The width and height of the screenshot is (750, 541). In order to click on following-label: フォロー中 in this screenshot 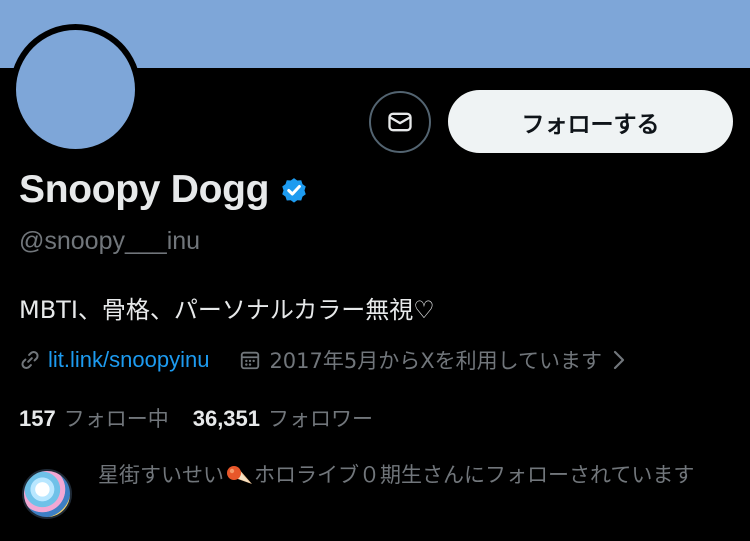, I will do `click(116, 419)`.